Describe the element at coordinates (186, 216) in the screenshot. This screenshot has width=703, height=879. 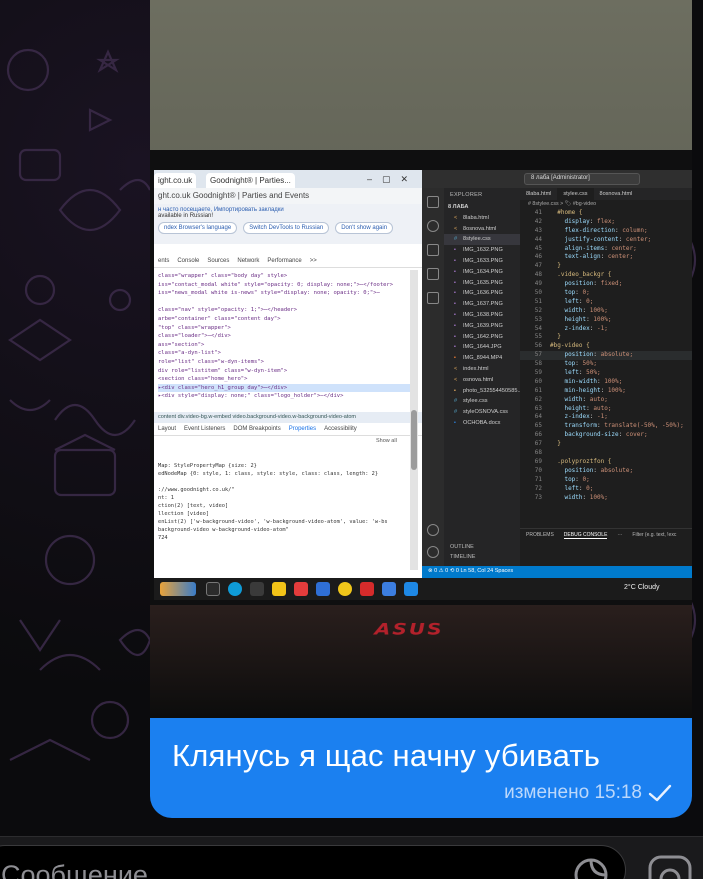
I see `notice-line-2: available in Russian!` at that location.